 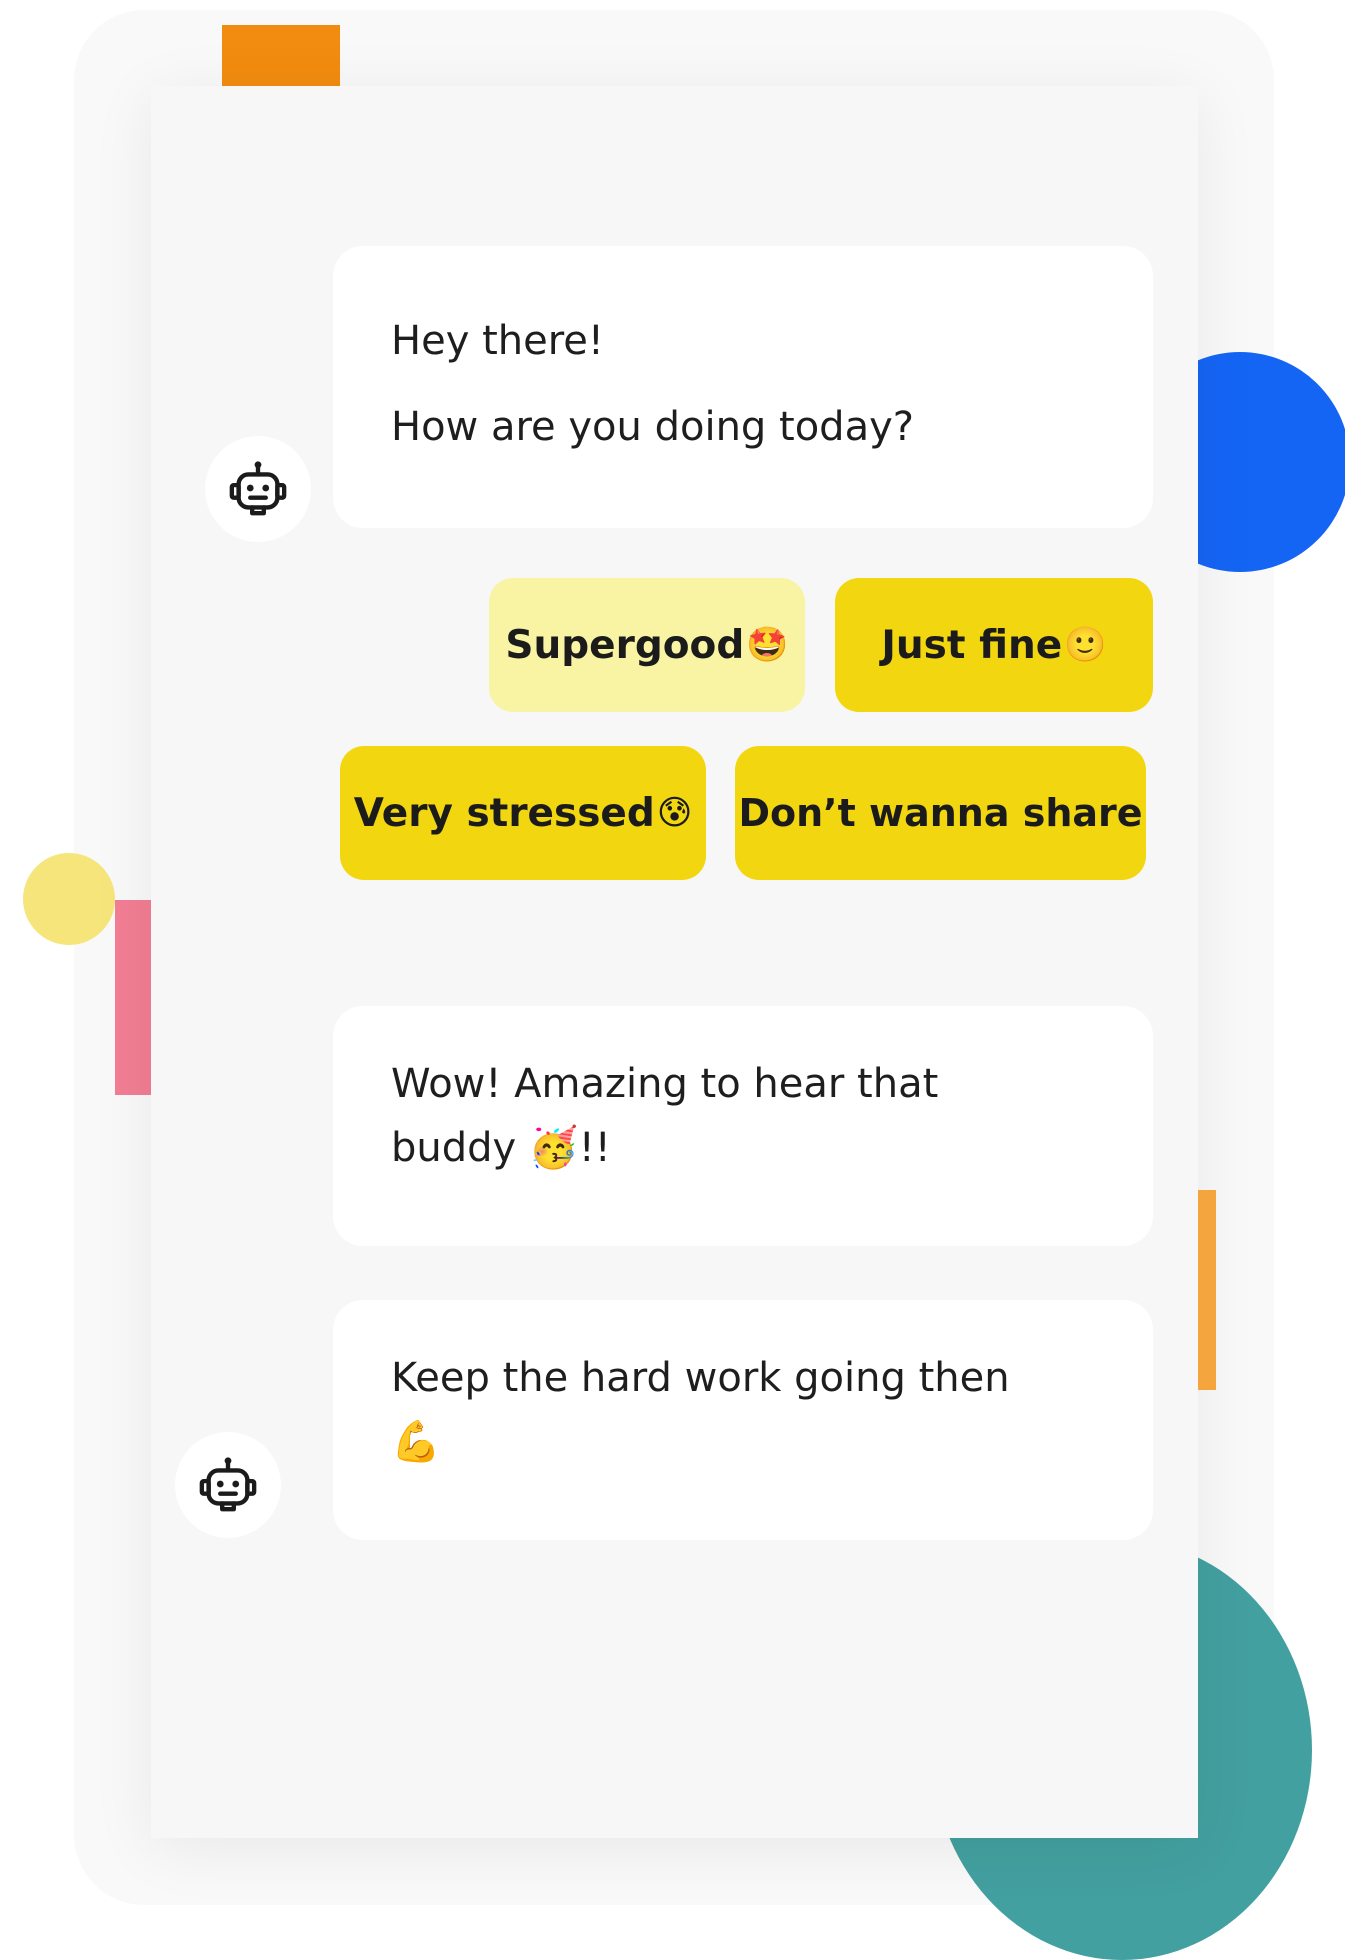 I want to click on quick-reply-label: Supergood, so click(x=625, y=645).